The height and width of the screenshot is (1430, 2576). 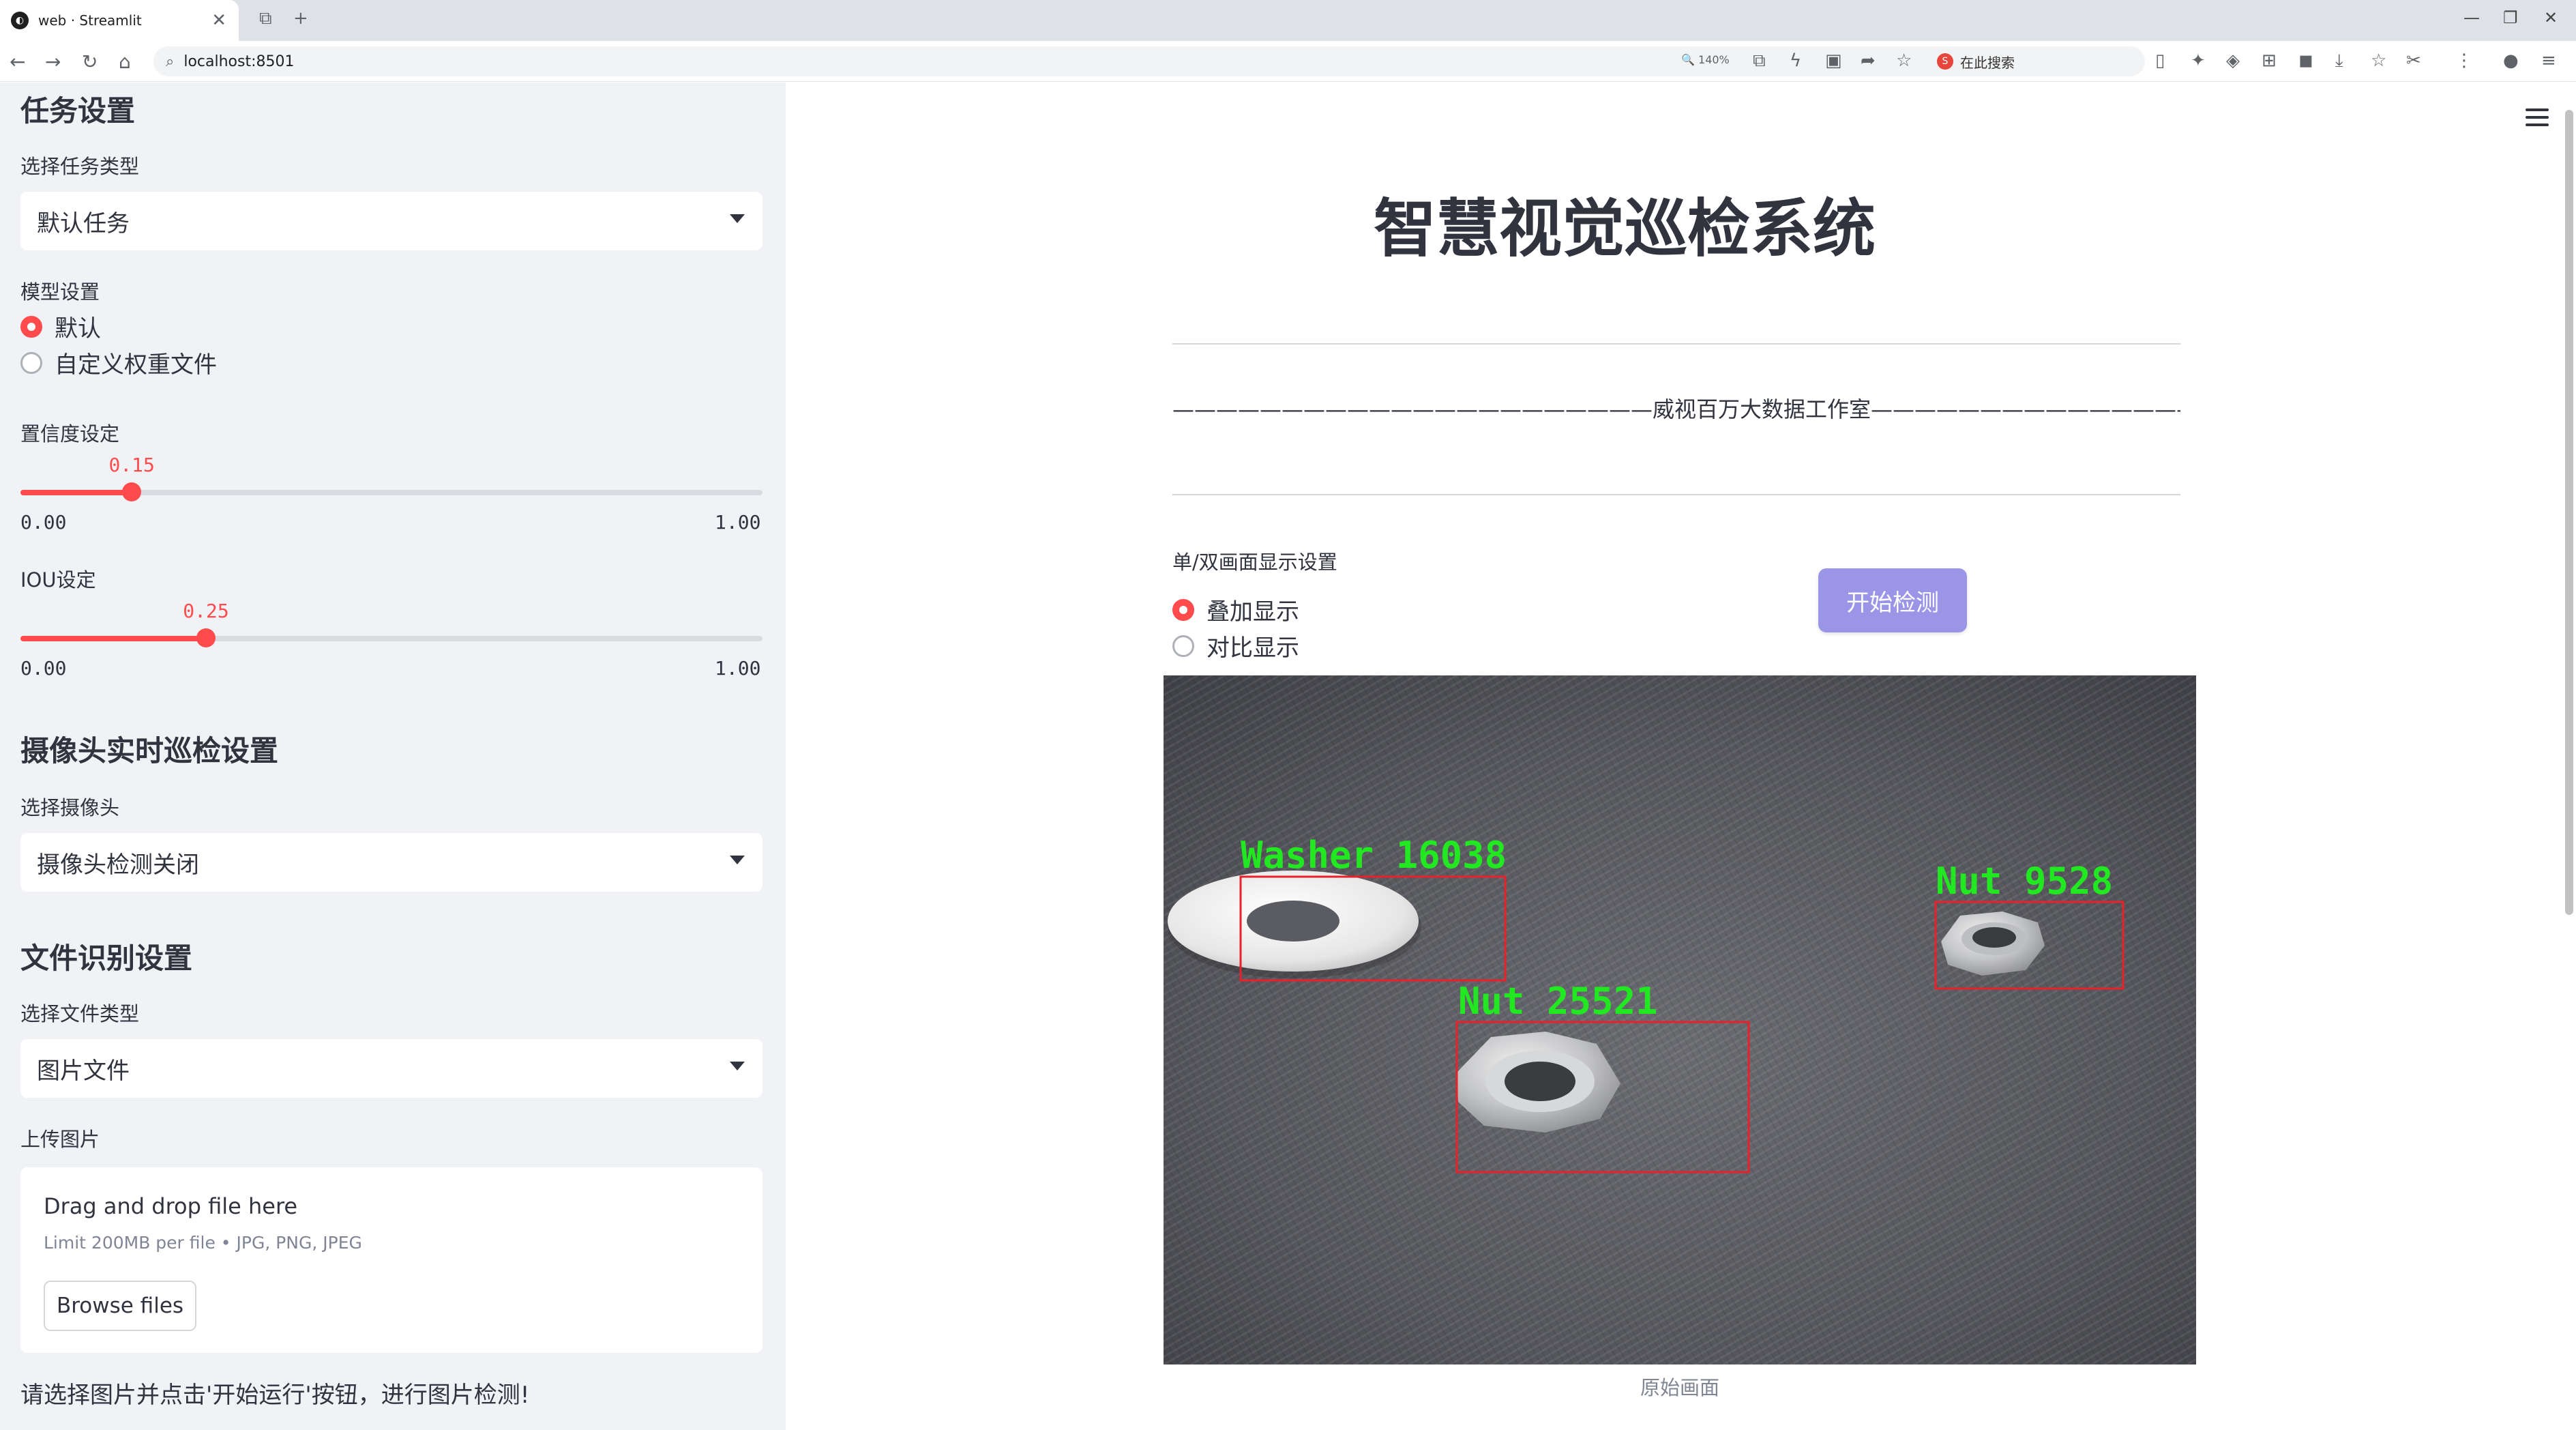 I want to click on model-option-label: 默认, so click(x=78, y=329).